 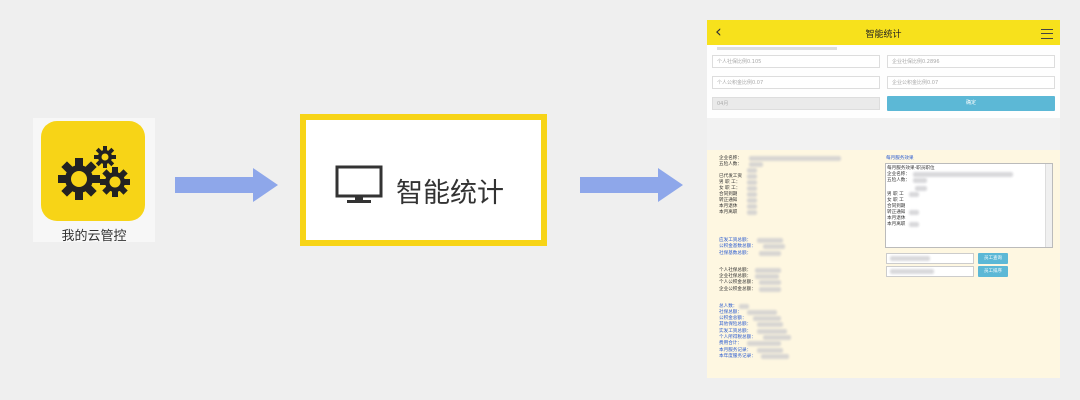 I want to click on company-social-input: 企业社保比例0.2896, so click(x=971, y=61).